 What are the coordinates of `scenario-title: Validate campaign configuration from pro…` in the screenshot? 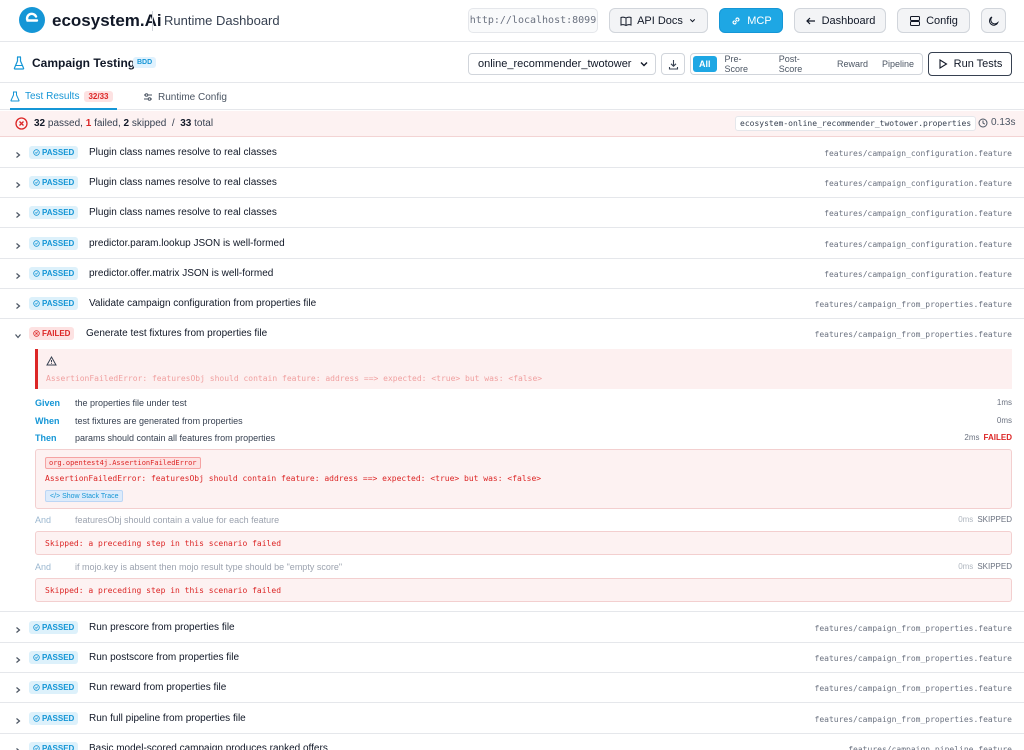 It's located at (203, 303).